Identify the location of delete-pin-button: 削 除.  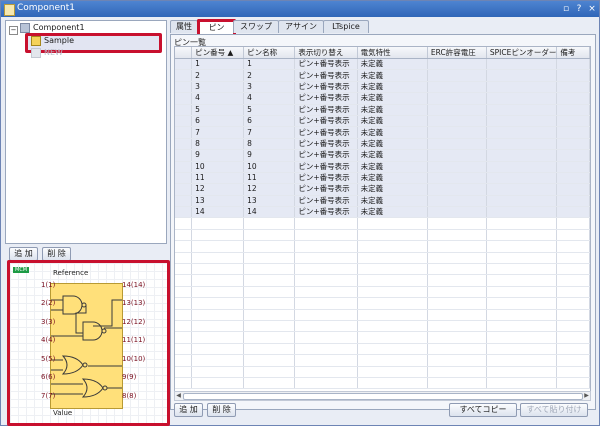
(221, 410).